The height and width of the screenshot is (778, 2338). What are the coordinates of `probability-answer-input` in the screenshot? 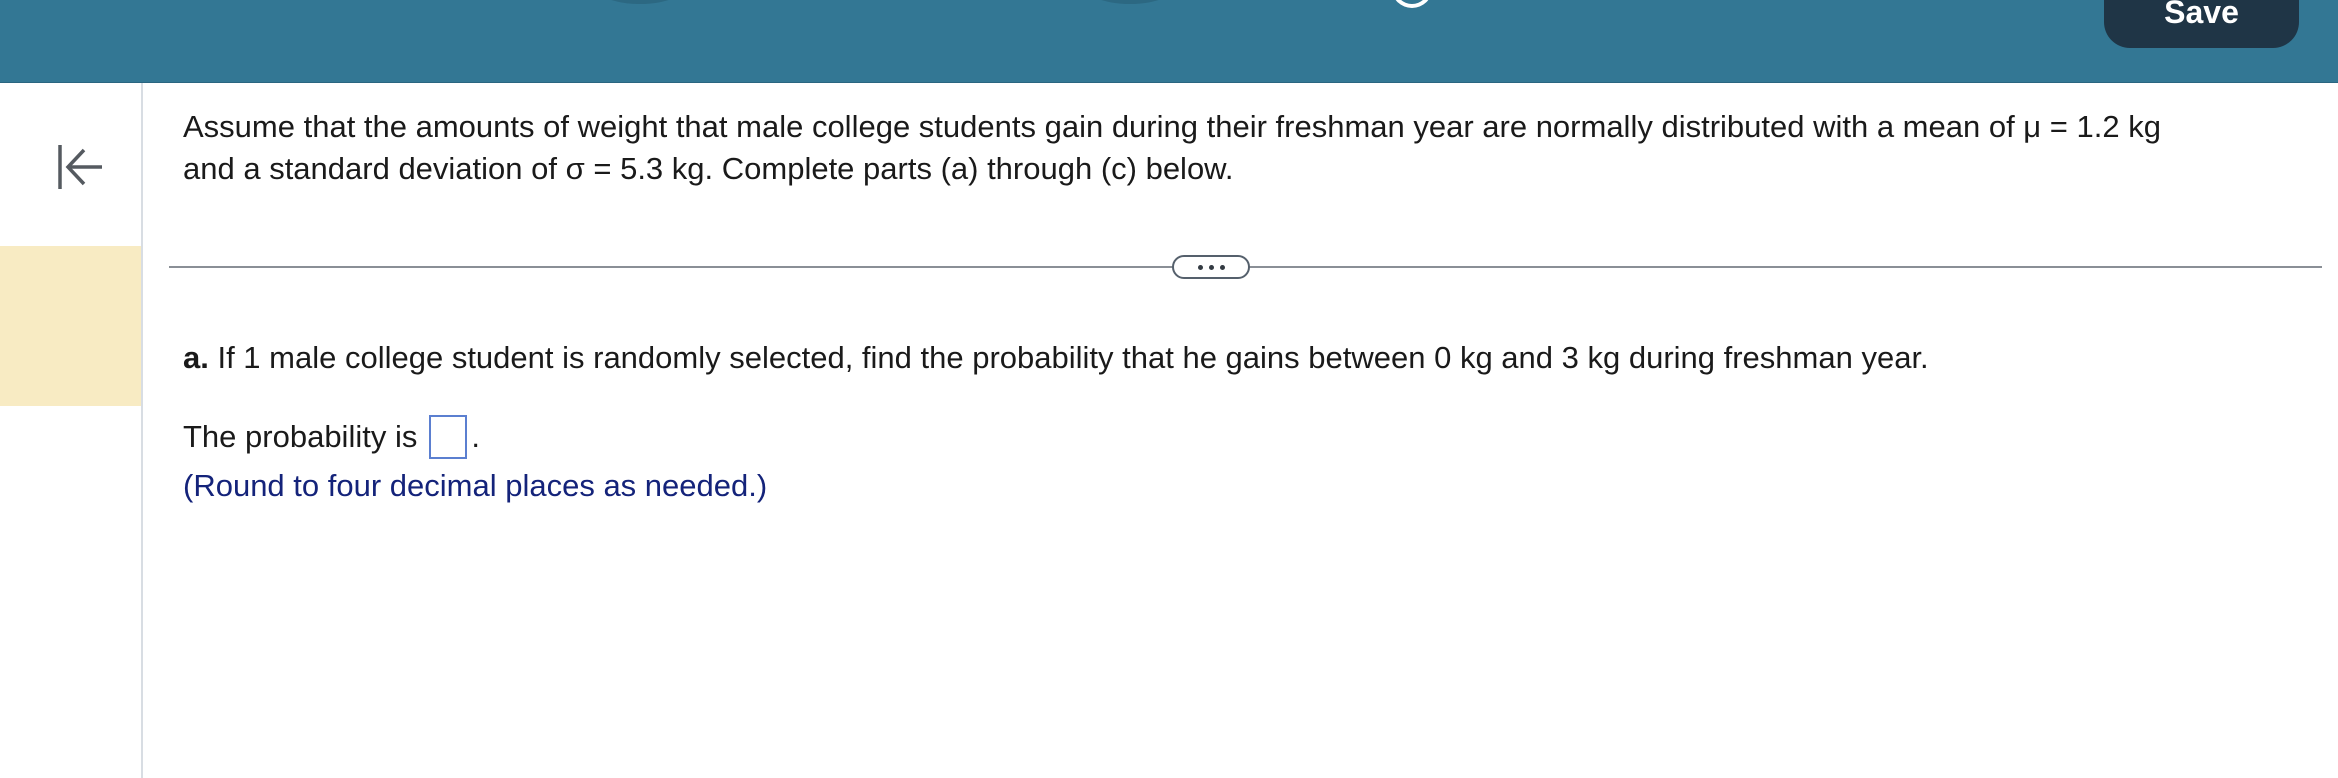 It's located at (448, 437).